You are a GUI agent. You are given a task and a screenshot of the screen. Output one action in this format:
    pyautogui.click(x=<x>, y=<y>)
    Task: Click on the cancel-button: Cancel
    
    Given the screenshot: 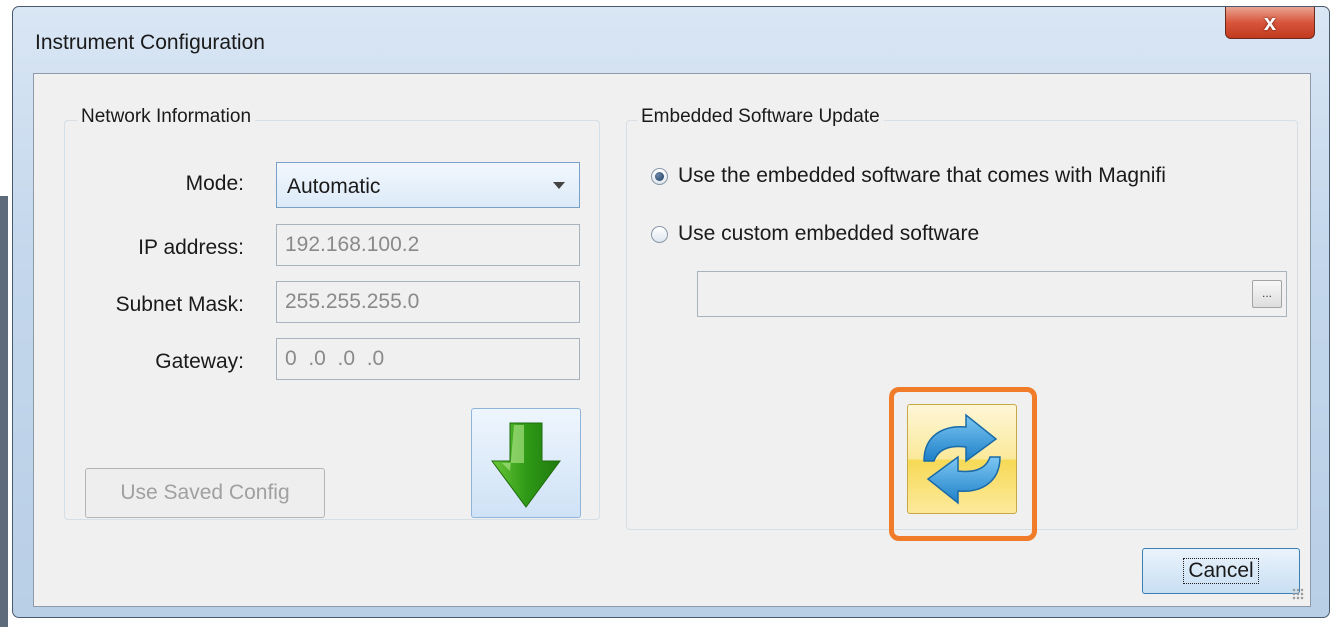 What is the action you would take?
    pyautogui.click(x=1221, y=571)
    